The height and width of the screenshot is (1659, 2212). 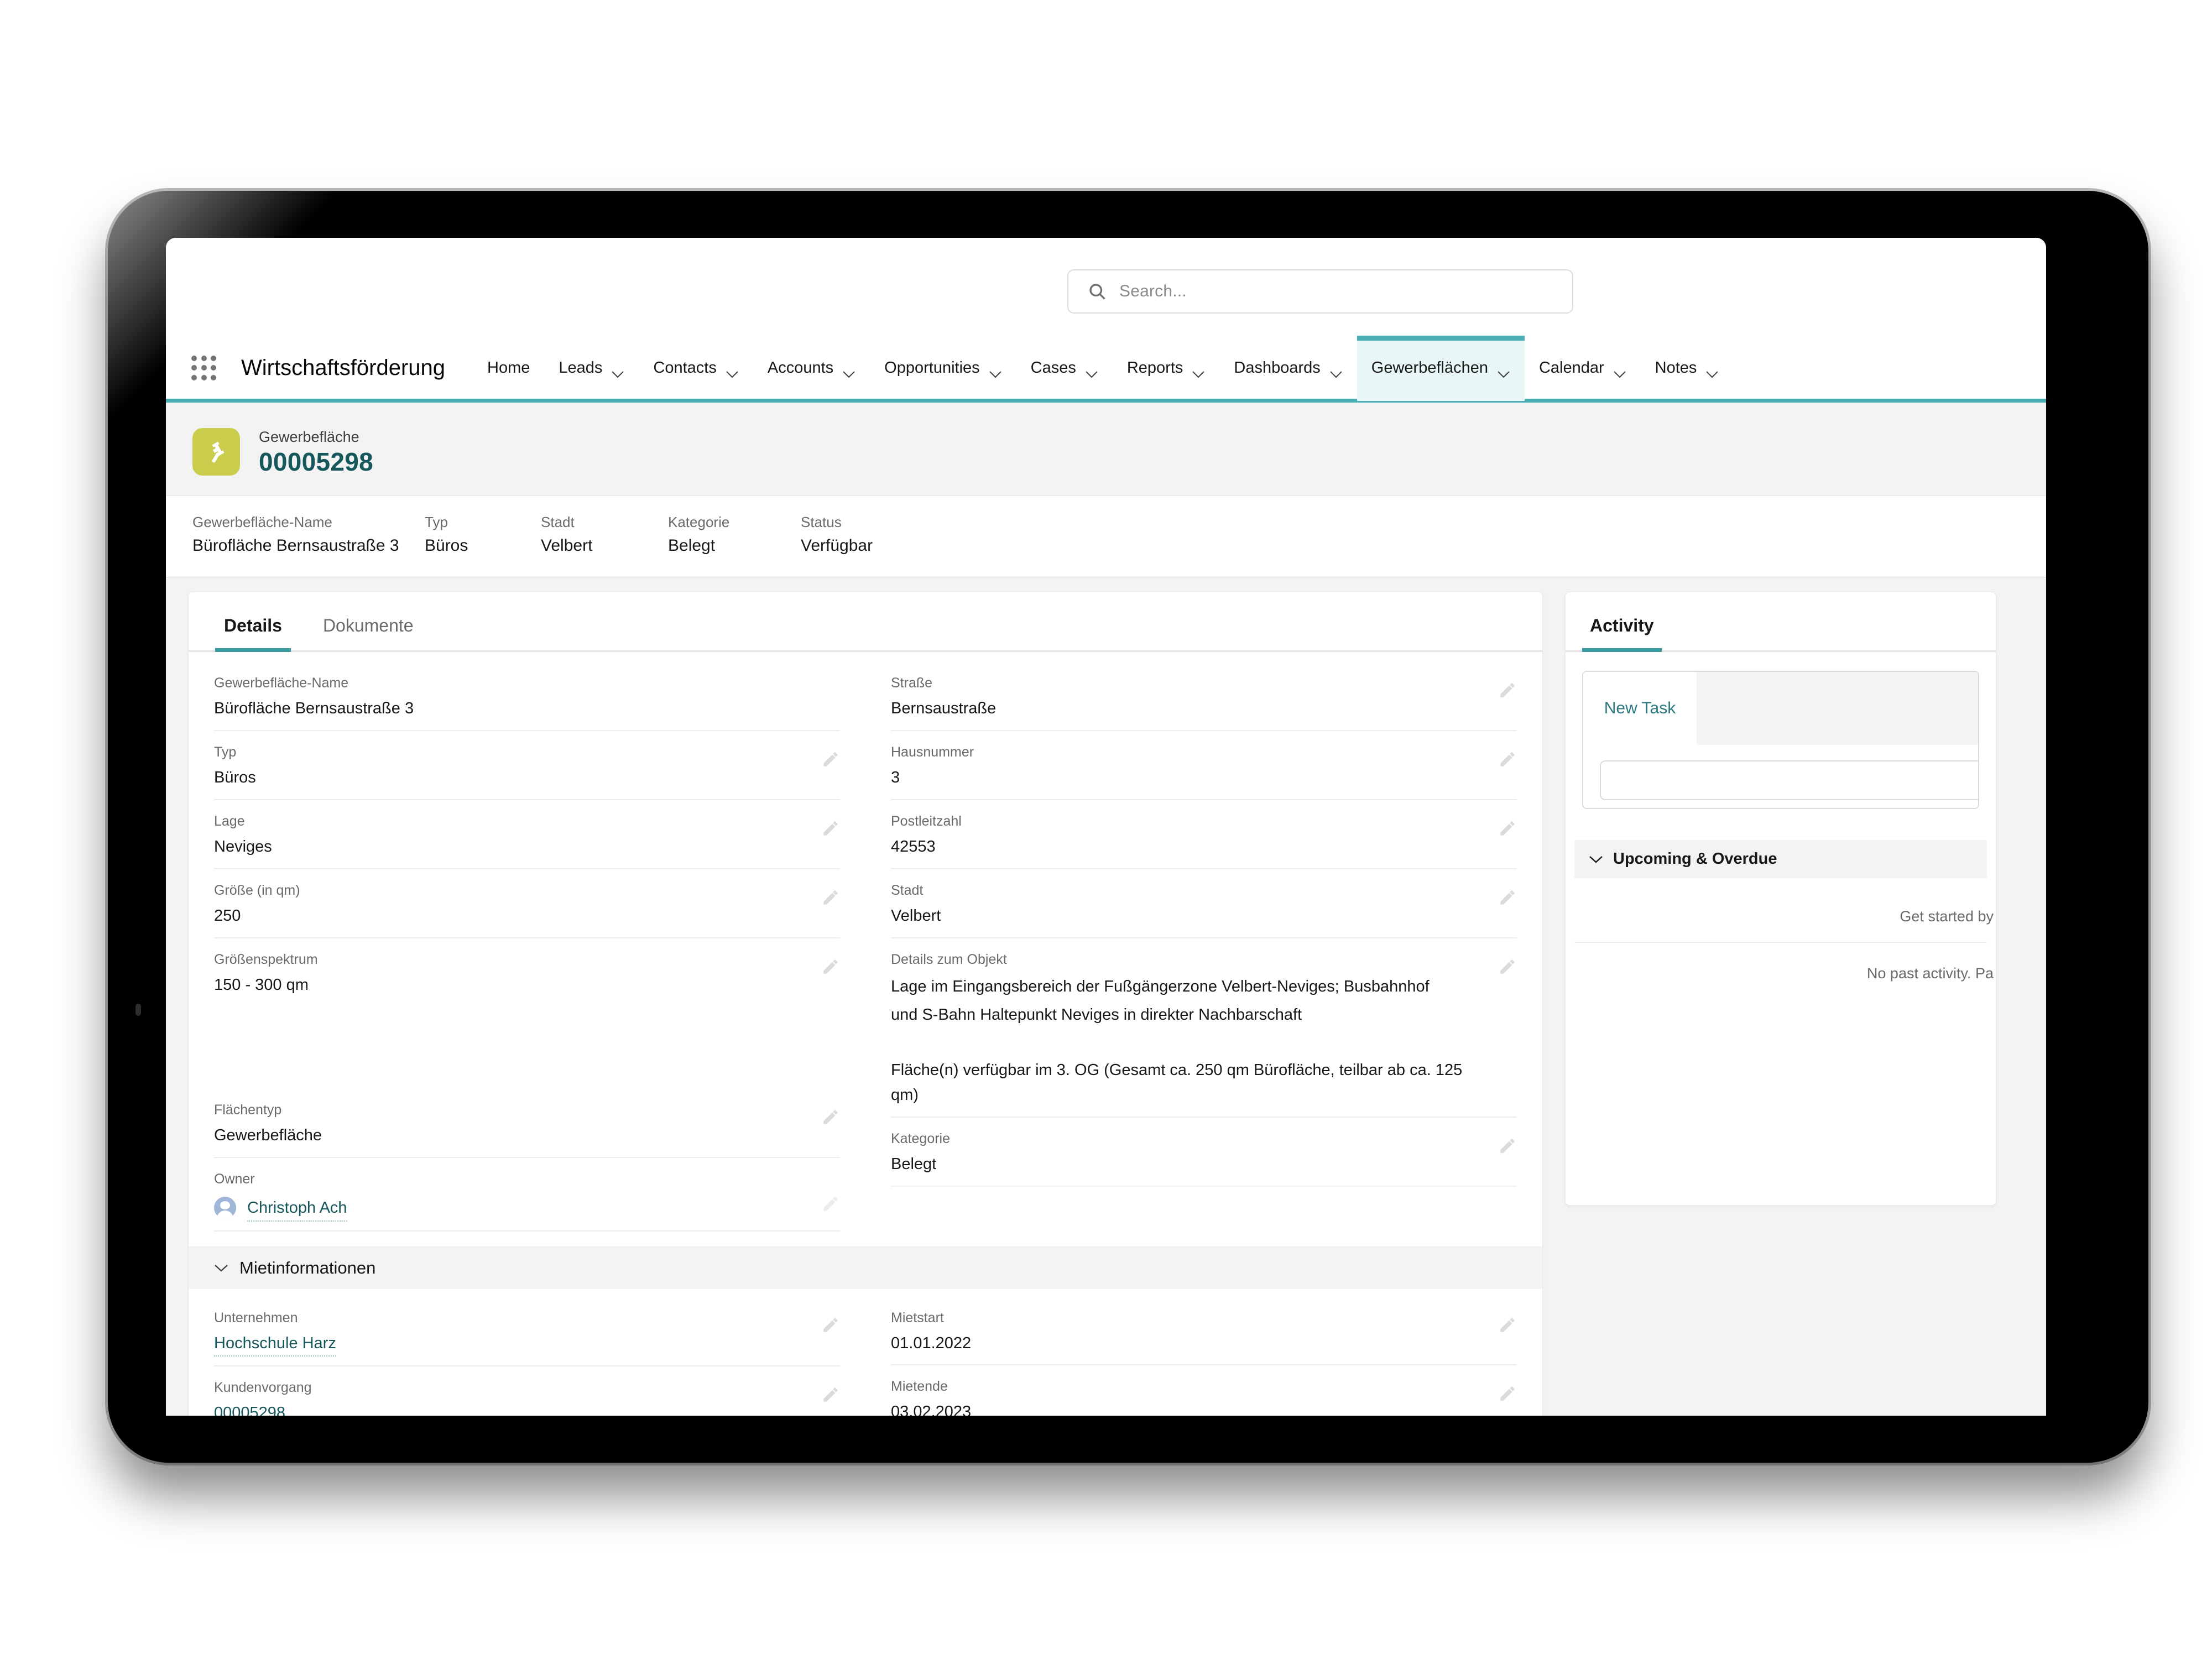 What do you see at coordinates (527, 1195) in the screenshot?
I see `field-owner: Owner Christoph Ach` at bounding box center [527, 1195].